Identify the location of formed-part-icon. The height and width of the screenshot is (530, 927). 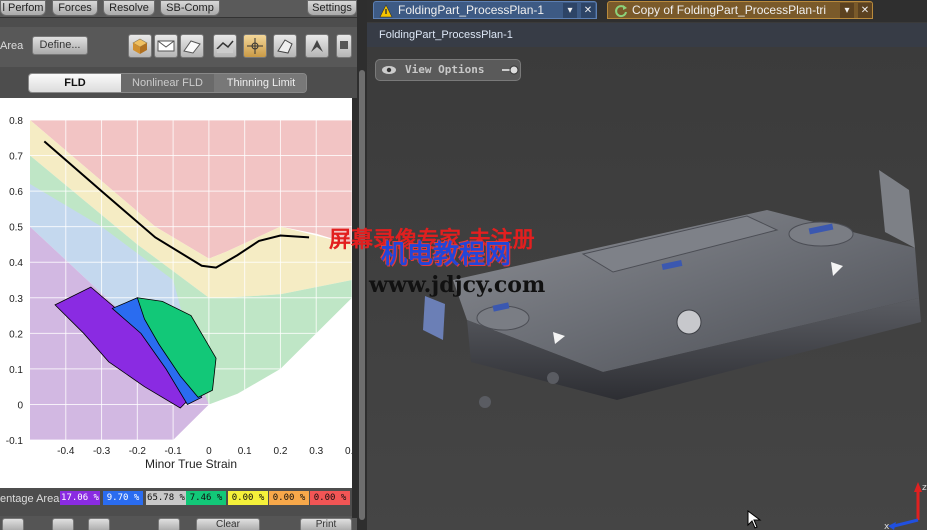
(225, 46).